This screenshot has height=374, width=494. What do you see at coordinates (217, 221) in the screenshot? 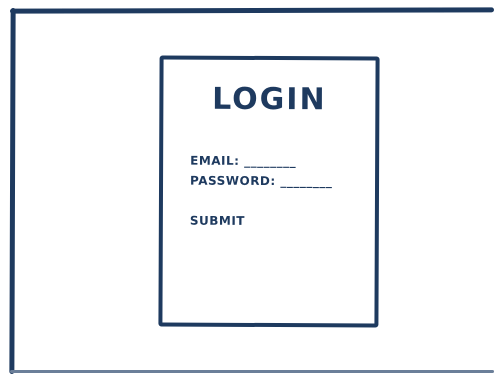
I see `submit-button: SUBMIT` at bounding box center [217, 221].